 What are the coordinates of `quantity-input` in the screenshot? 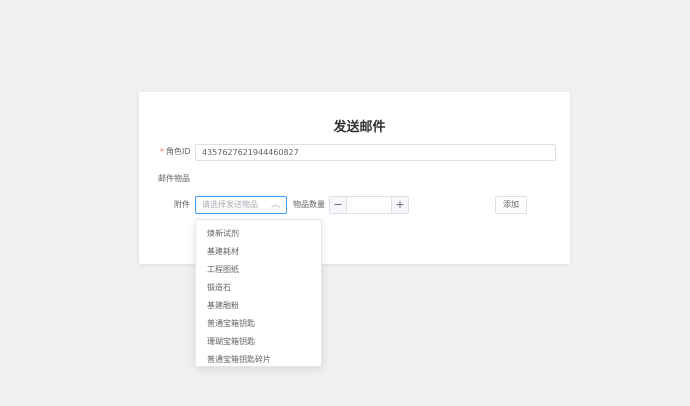 It's located at (369, 205).